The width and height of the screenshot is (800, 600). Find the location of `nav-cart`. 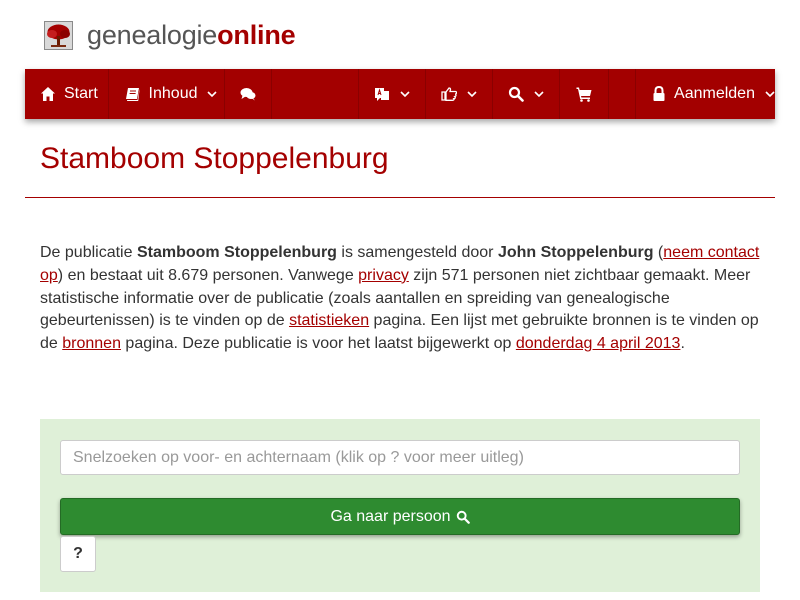

nav-cart is located at coordinates (584, 94).